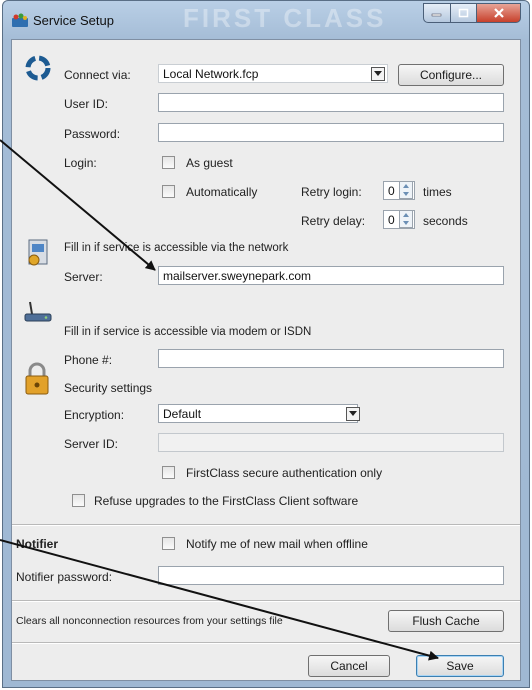  I want to click on retry-delay-label: Retry delay:, so click(333, 221).